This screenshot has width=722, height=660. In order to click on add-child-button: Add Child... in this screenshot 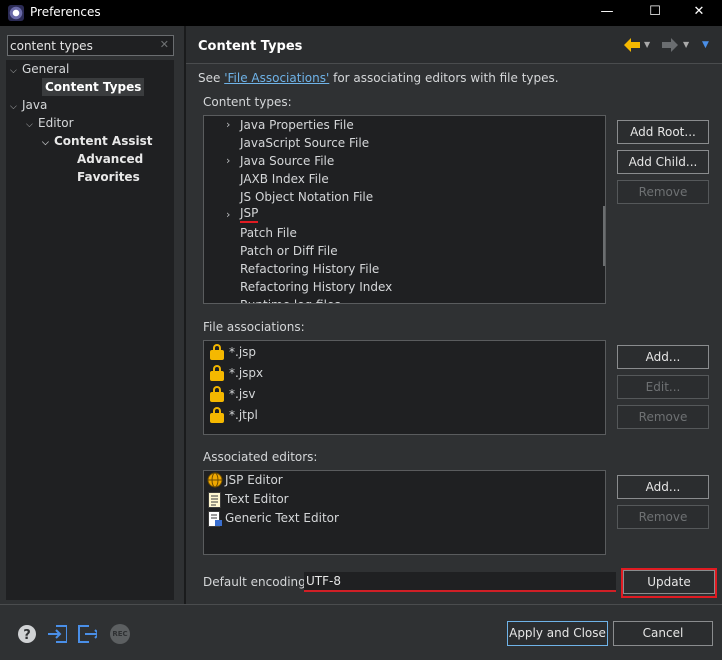, I will do `click(663, 162)`.